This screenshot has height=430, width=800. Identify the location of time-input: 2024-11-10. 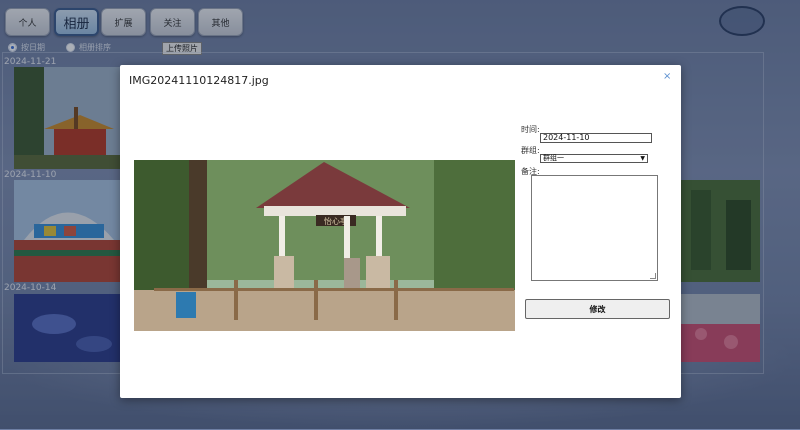
(596, 138).